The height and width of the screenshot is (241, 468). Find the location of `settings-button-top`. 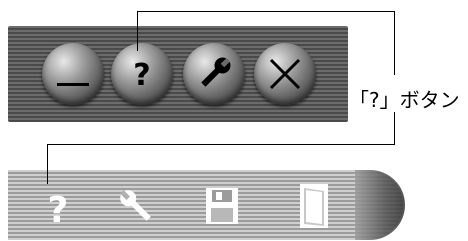

settings-button-top is located at coordinates (214, 74).